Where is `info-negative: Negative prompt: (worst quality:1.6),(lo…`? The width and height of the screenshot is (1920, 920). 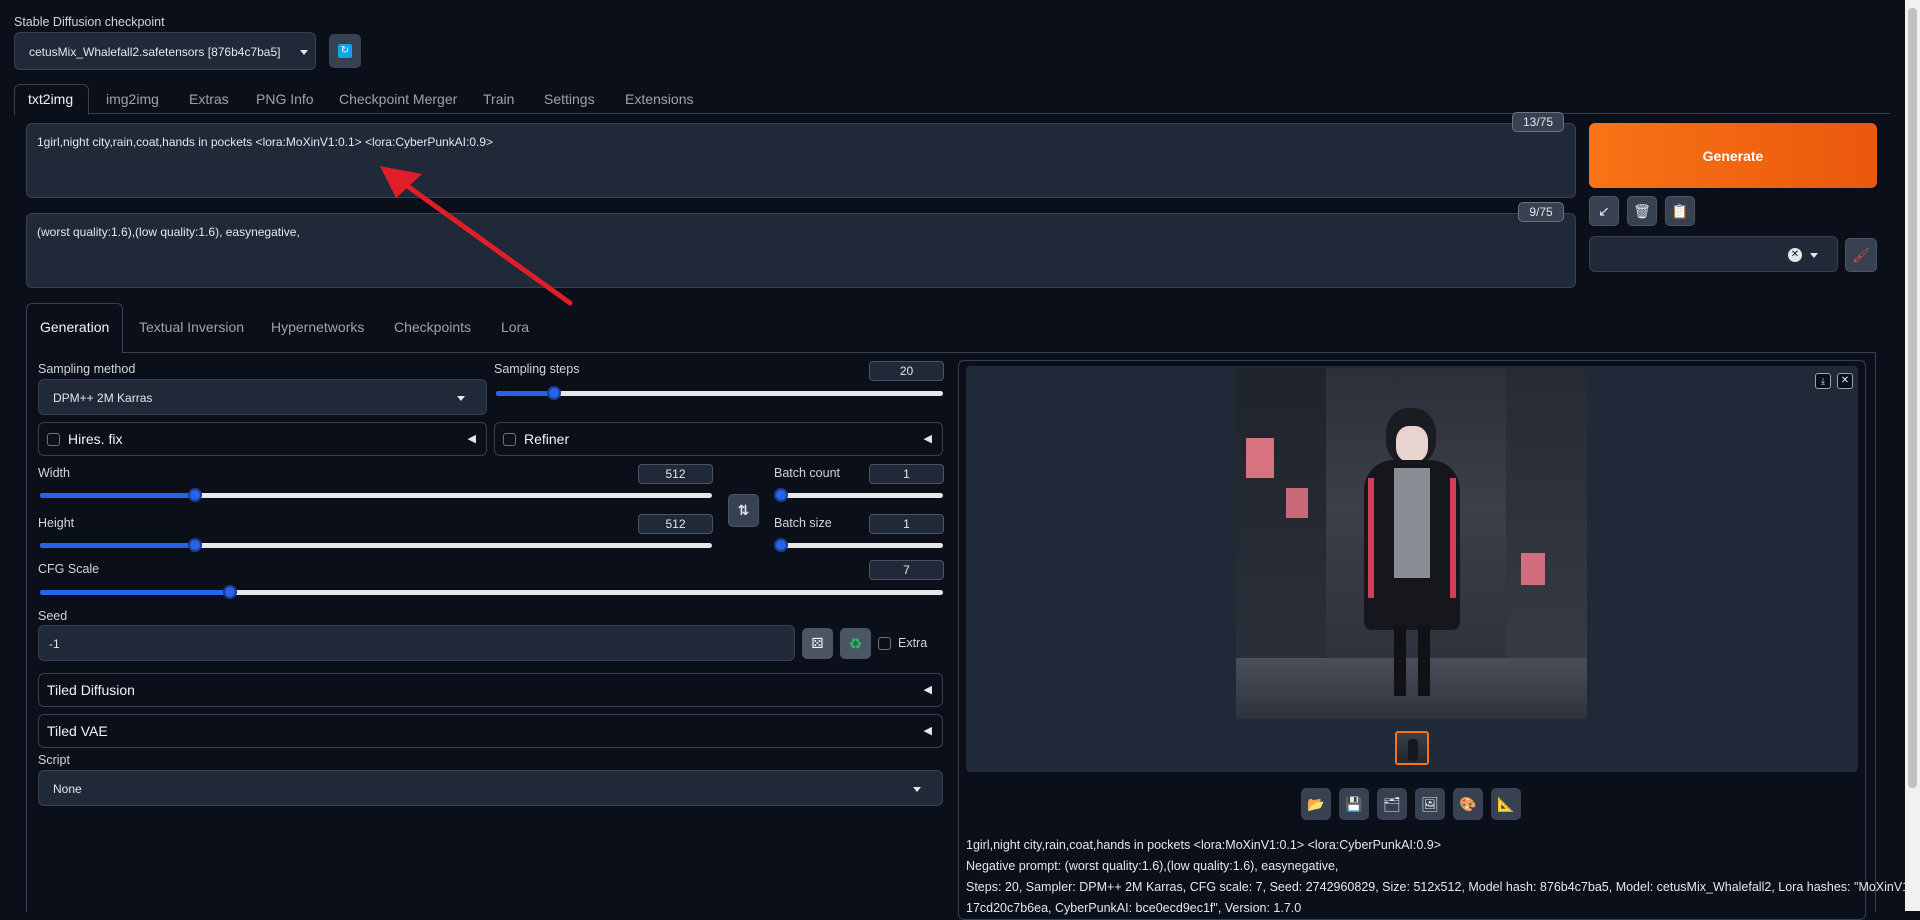
info-negative: Negative prompt: (worst quality:1.6),(lo… is located at coordinates (1152, 866).